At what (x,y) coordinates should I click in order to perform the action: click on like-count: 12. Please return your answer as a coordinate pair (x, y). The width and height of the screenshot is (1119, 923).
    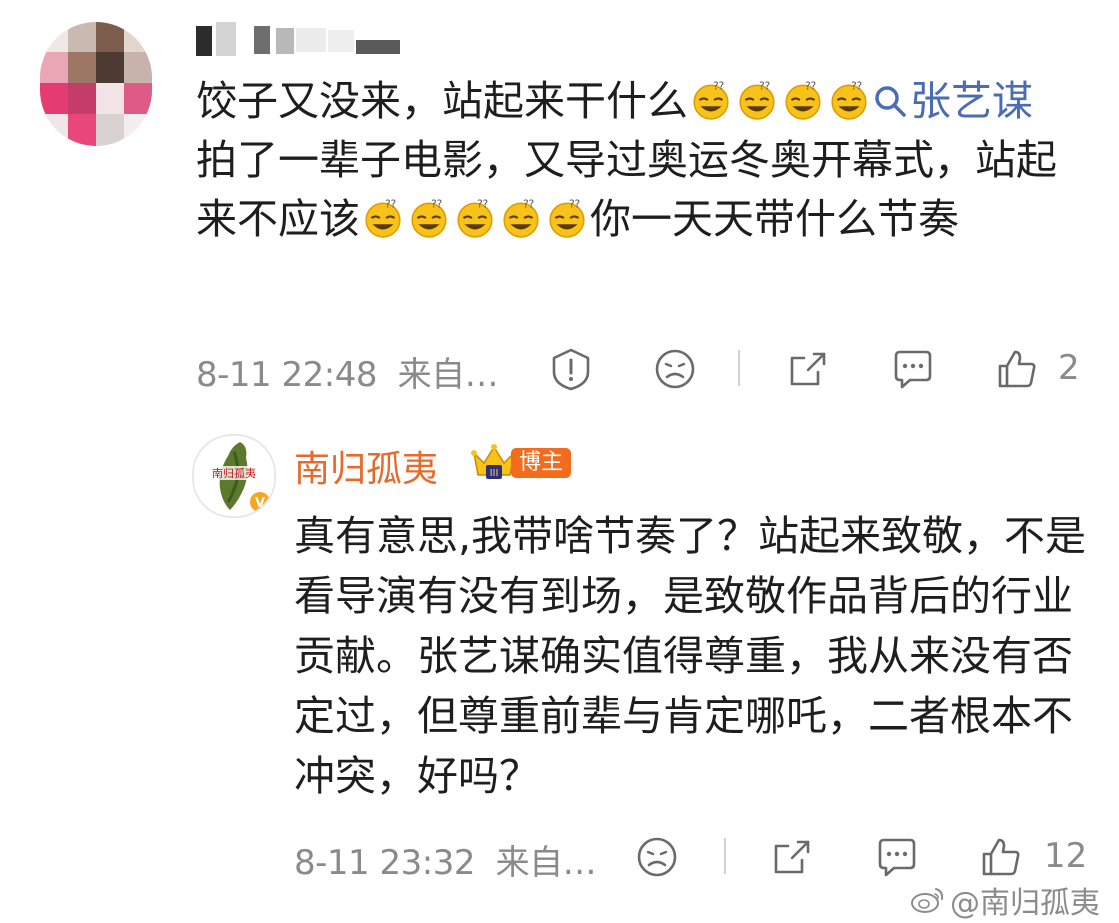
    Looking at the image, I should click on (1066, 856).